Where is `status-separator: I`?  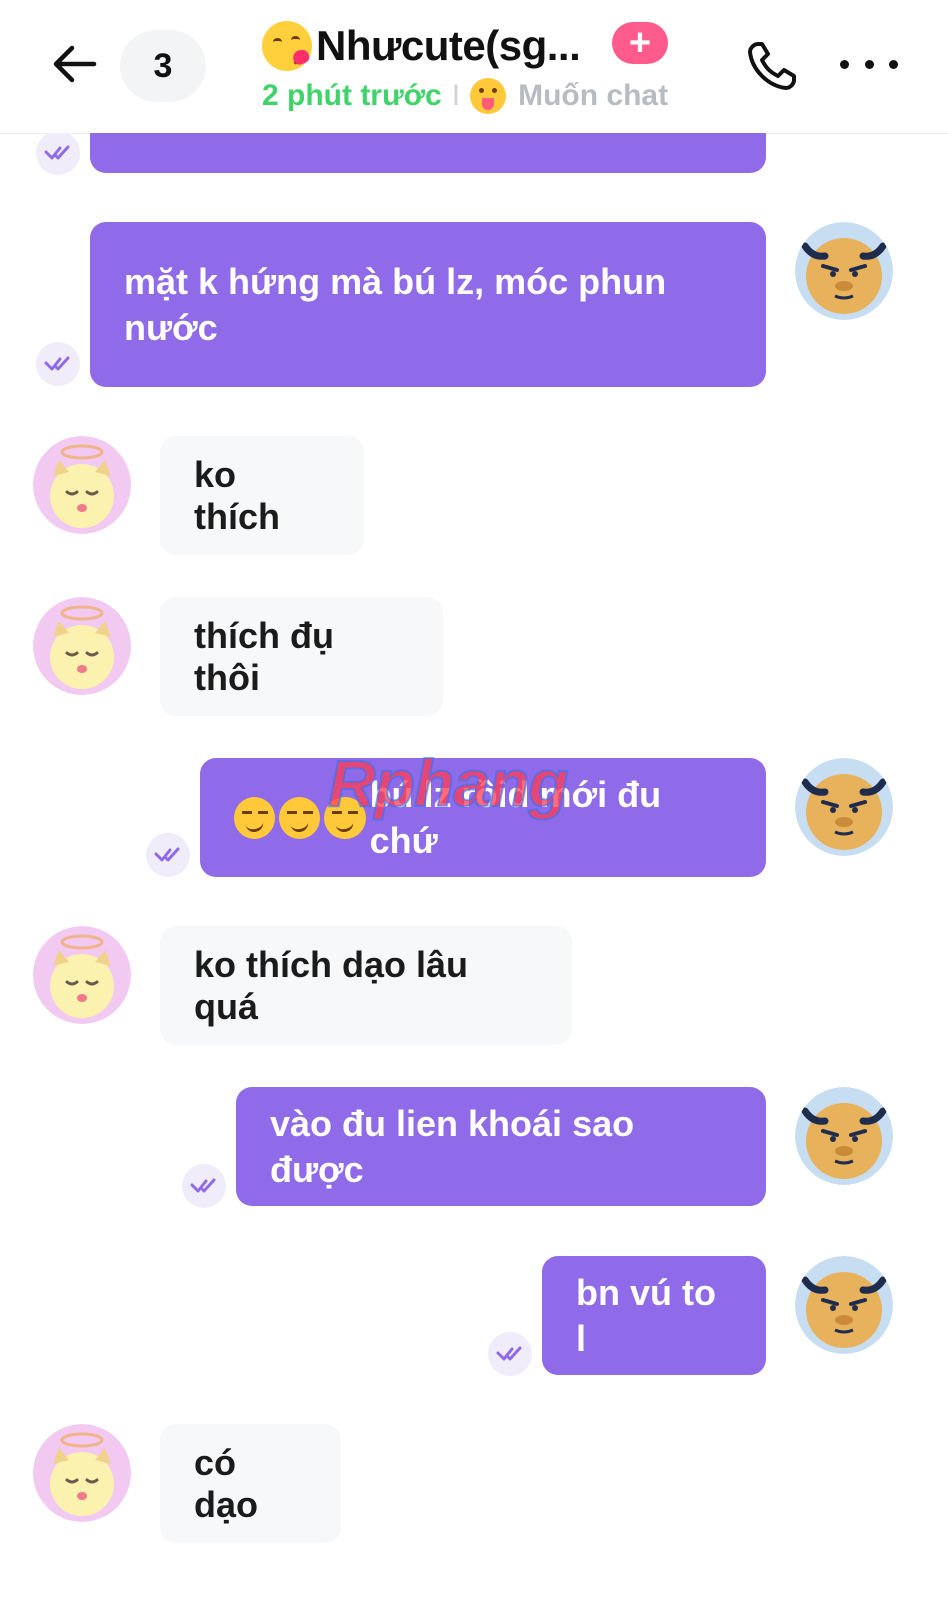
status-separator: I is located at coordinates (456, 95).